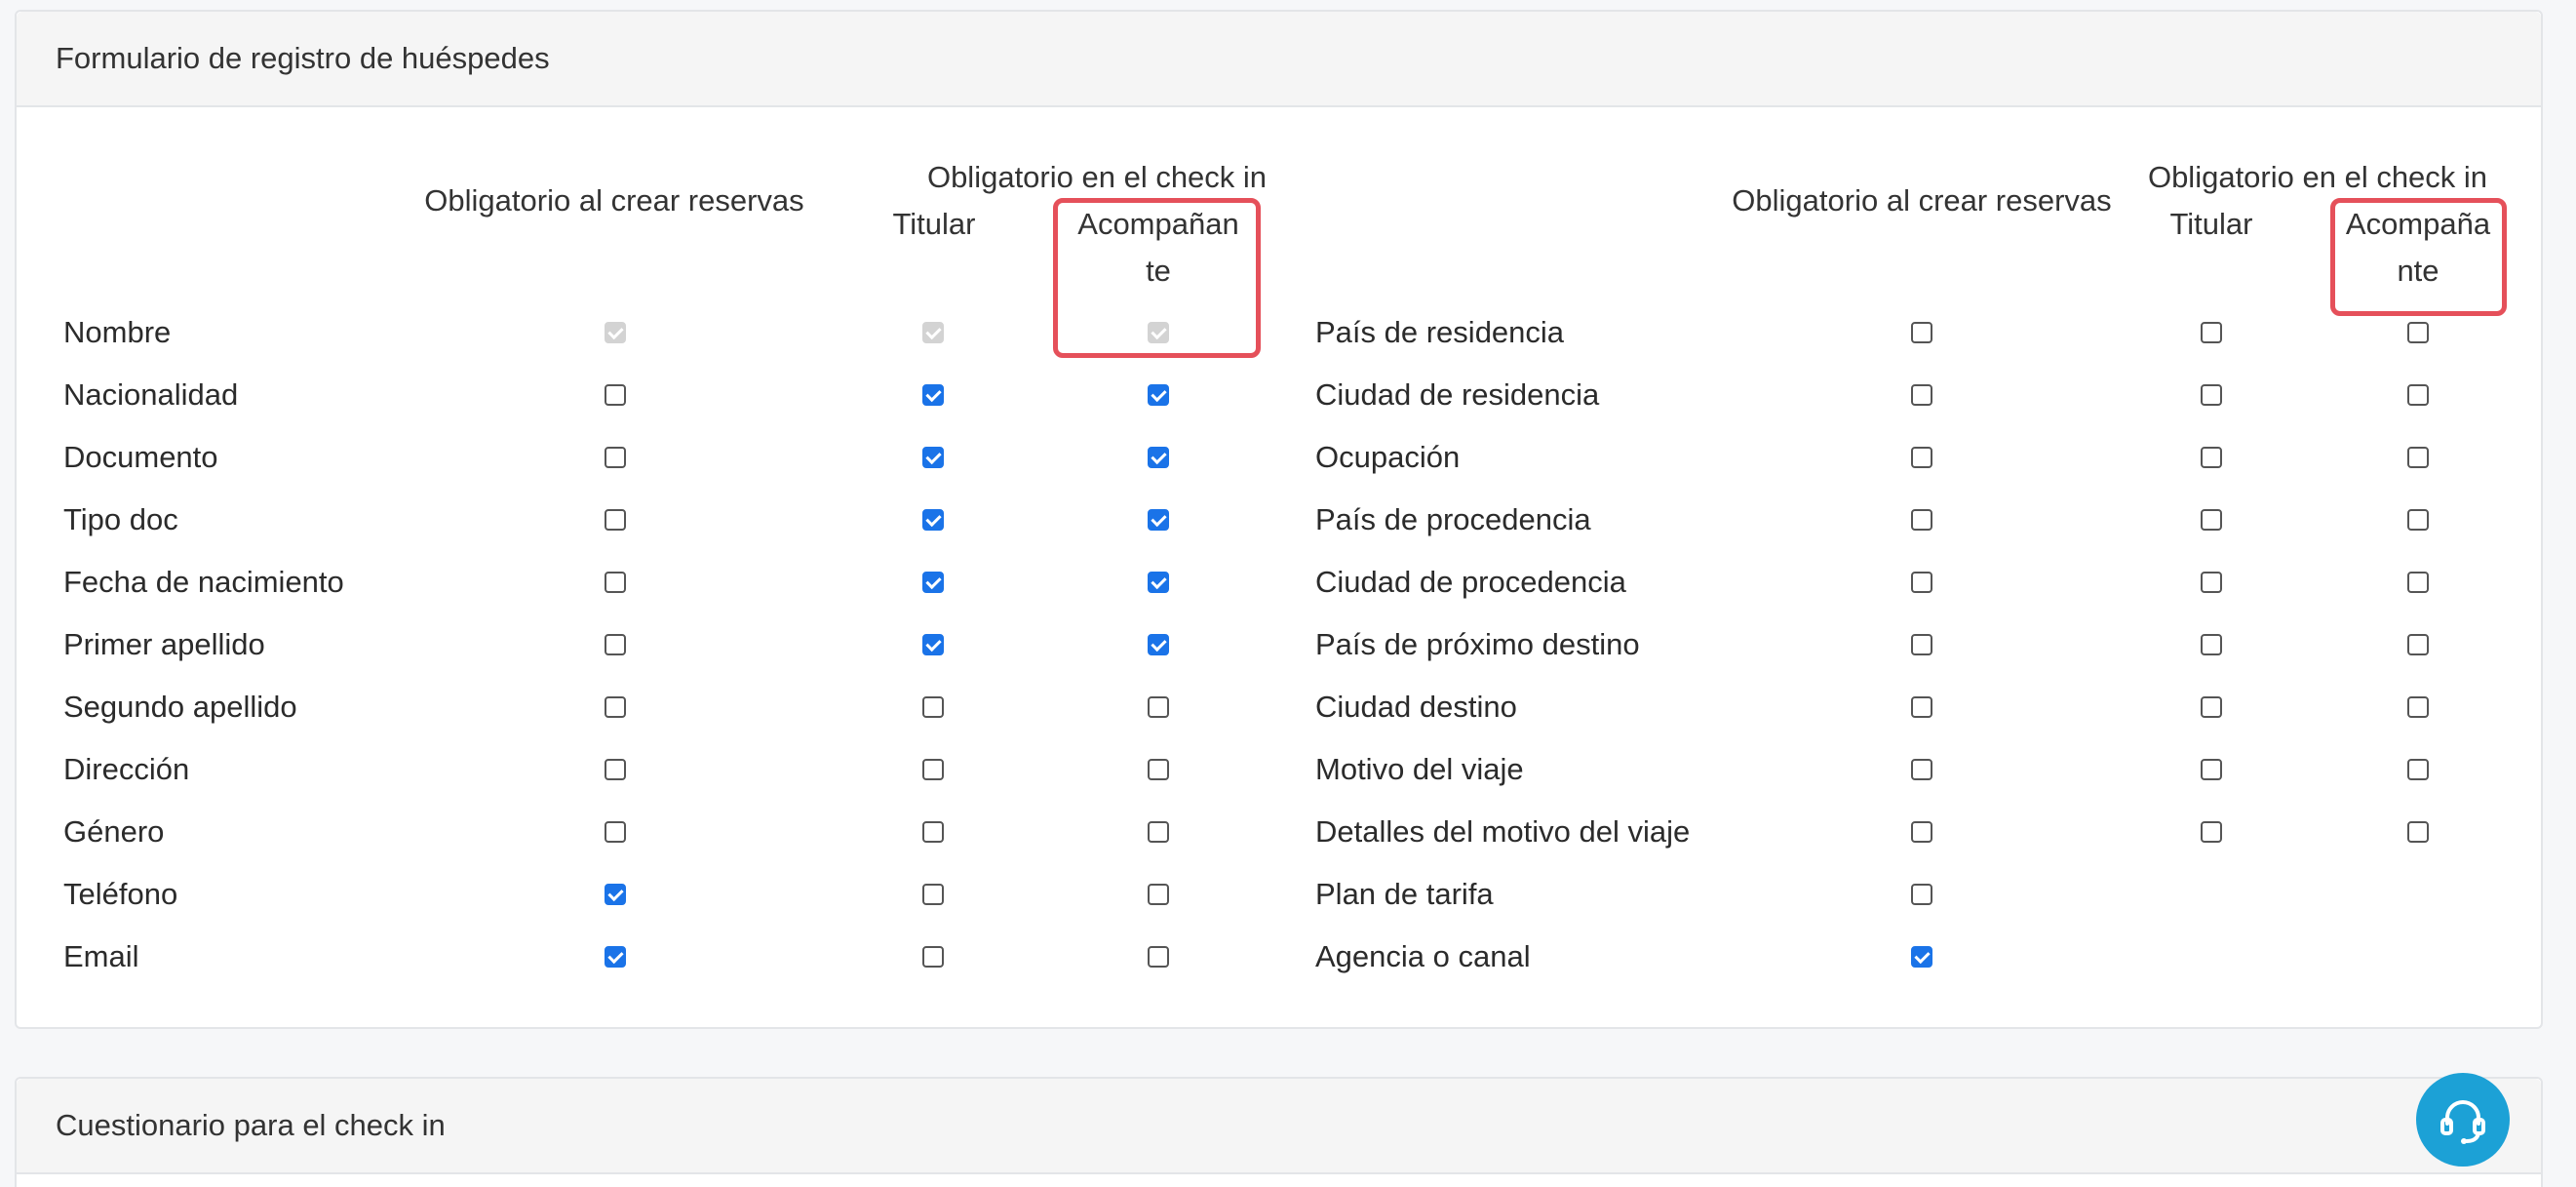 The width and height of the screenshot is (2576, 1187). What do you see at coordinates (114, 831) in the screenshot?
I see `field-label: Género` at bounding box center [114, 831].